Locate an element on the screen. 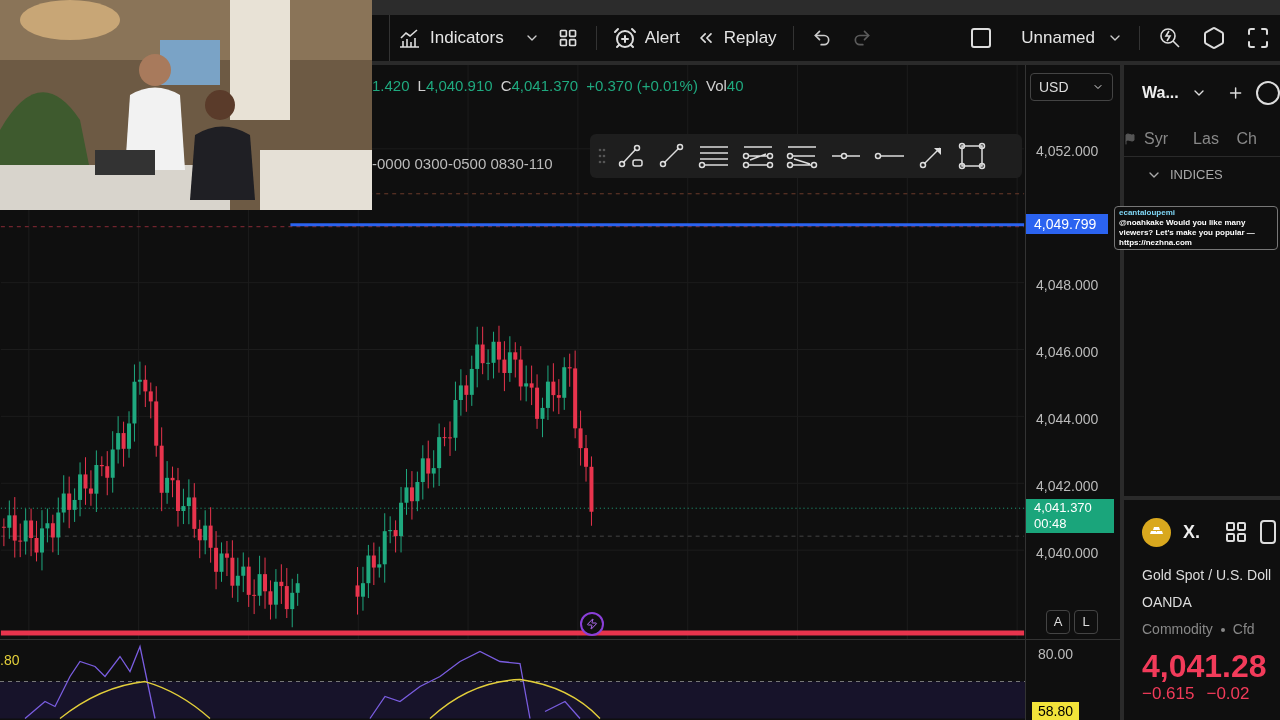  toolbar-button: Alert is located at coordinates (646, 38).